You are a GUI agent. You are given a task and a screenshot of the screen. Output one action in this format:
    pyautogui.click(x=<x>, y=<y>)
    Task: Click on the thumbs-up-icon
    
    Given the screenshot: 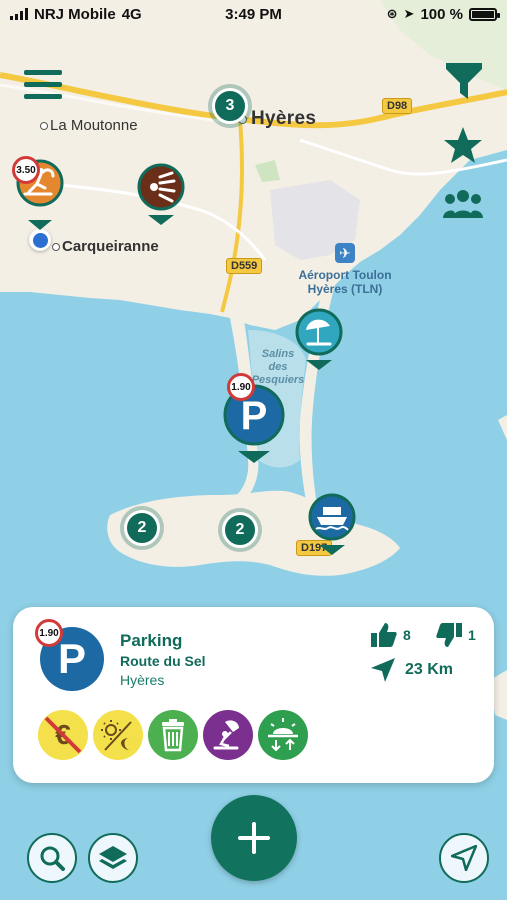 What is the action you would take?
    pyautogui.click(x=384, y=635)
    